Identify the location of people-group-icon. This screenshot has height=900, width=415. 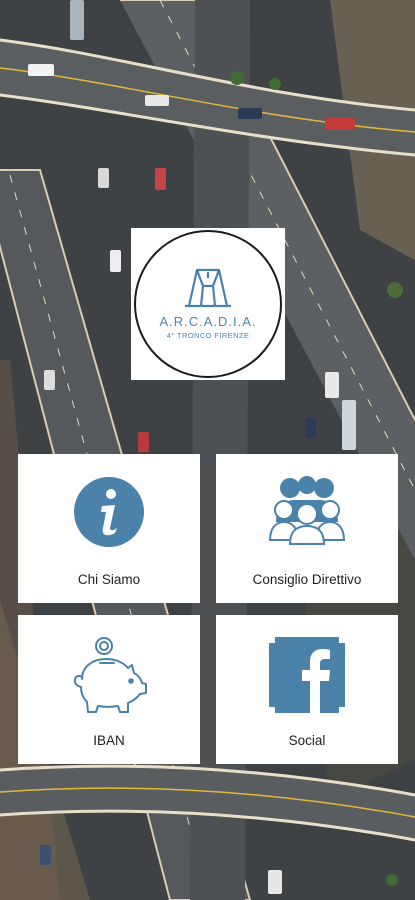
(307, 510).